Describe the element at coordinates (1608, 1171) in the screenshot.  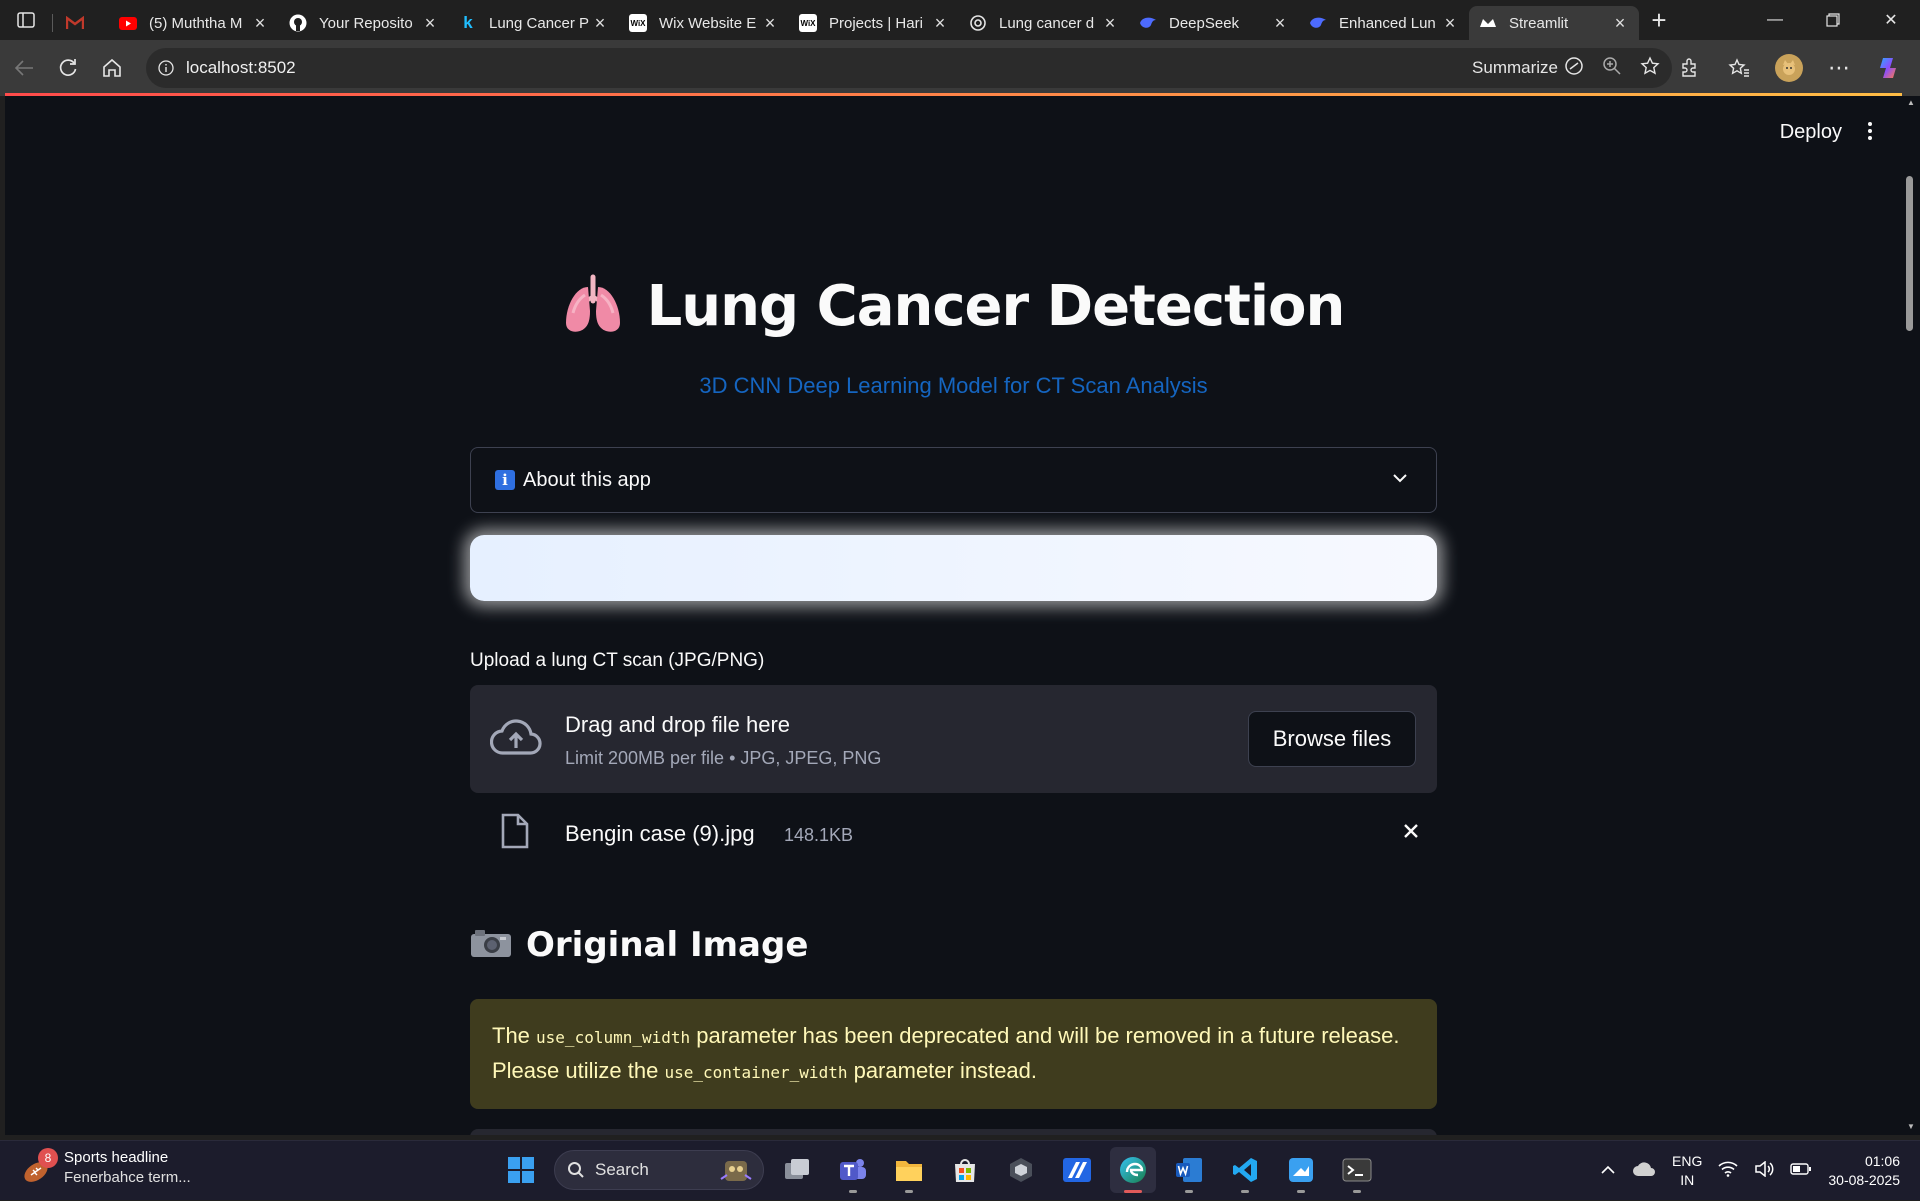
I see `chevron-up-icon` at that location.